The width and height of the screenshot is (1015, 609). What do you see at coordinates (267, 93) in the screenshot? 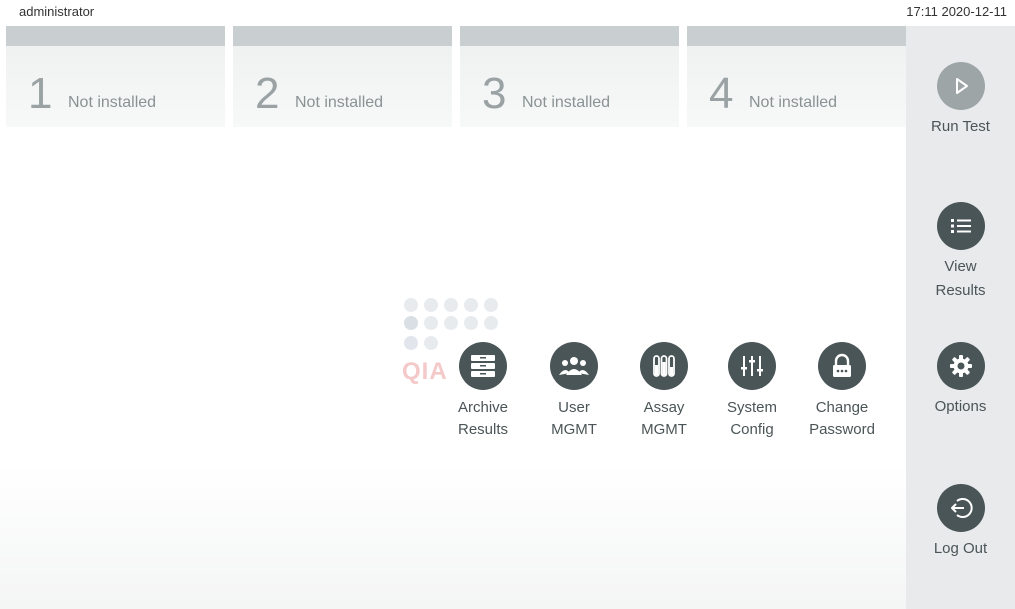
I see `module-number: 2` at bounding box center [267, 93].